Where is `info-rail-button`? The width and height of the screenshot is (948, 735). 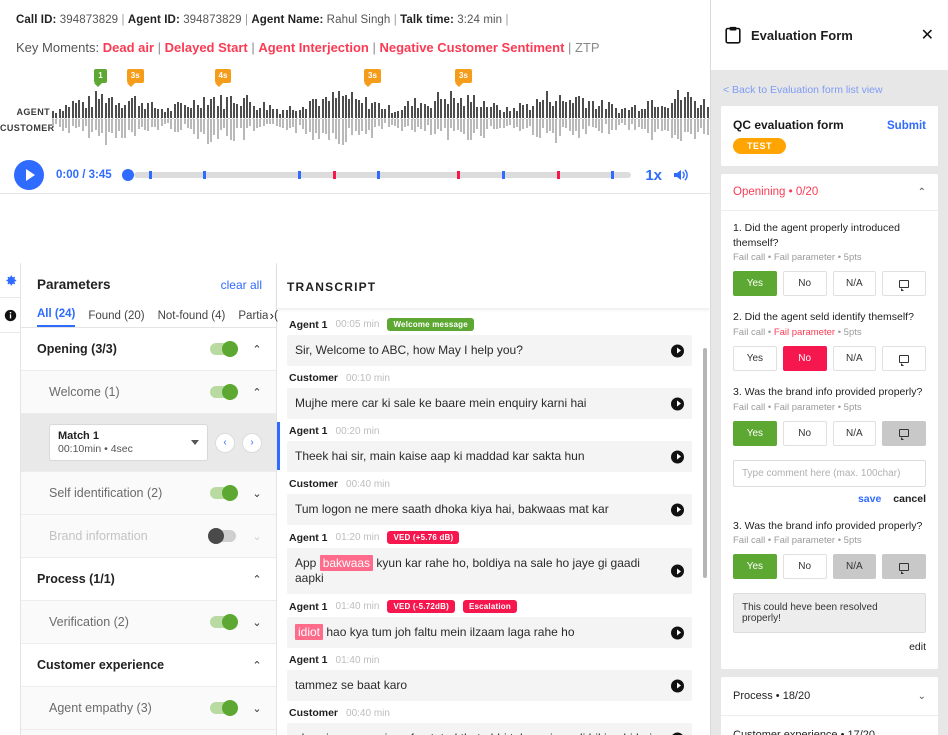
info-rail-button is located at coordinates (10, 315).